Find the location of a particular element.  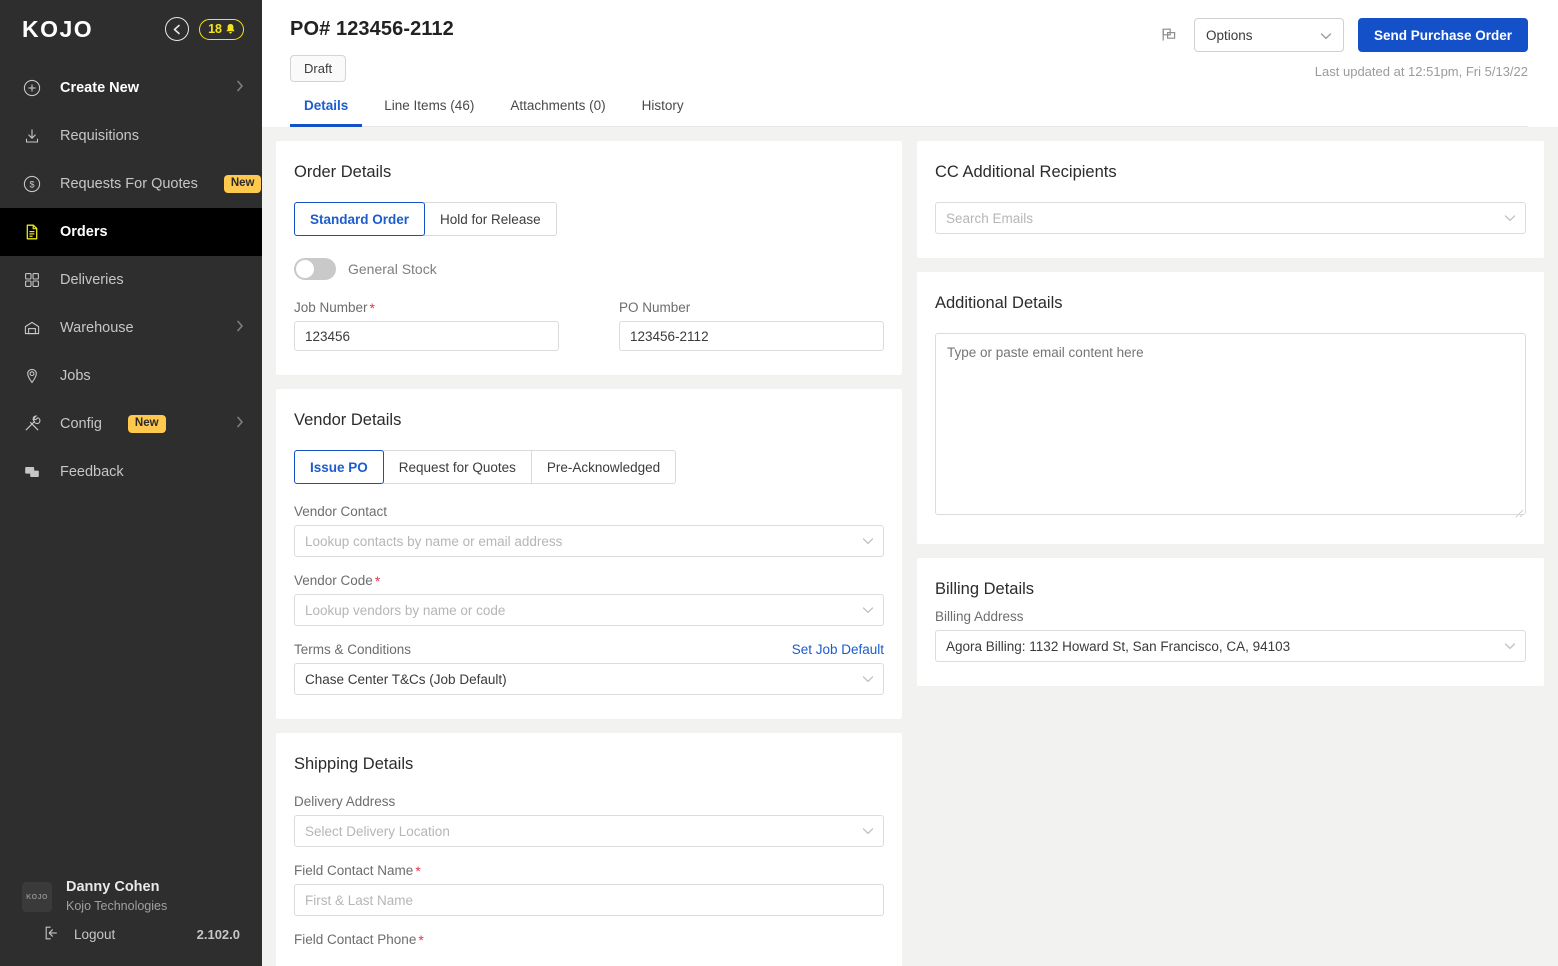

delivery-address-input: Select Delivery Location is located at coordinates (589, 831).